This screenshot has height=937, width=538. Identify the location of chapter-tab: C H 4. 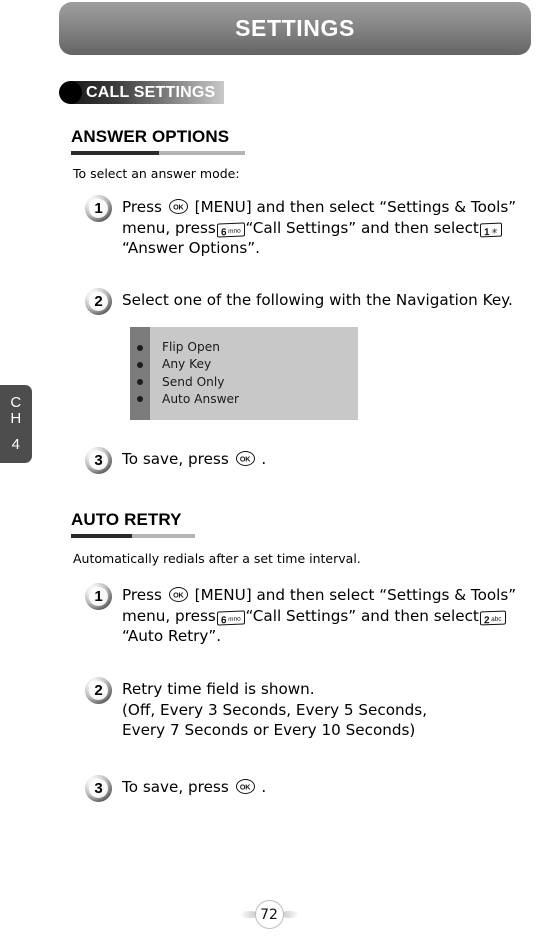
(16, 424).